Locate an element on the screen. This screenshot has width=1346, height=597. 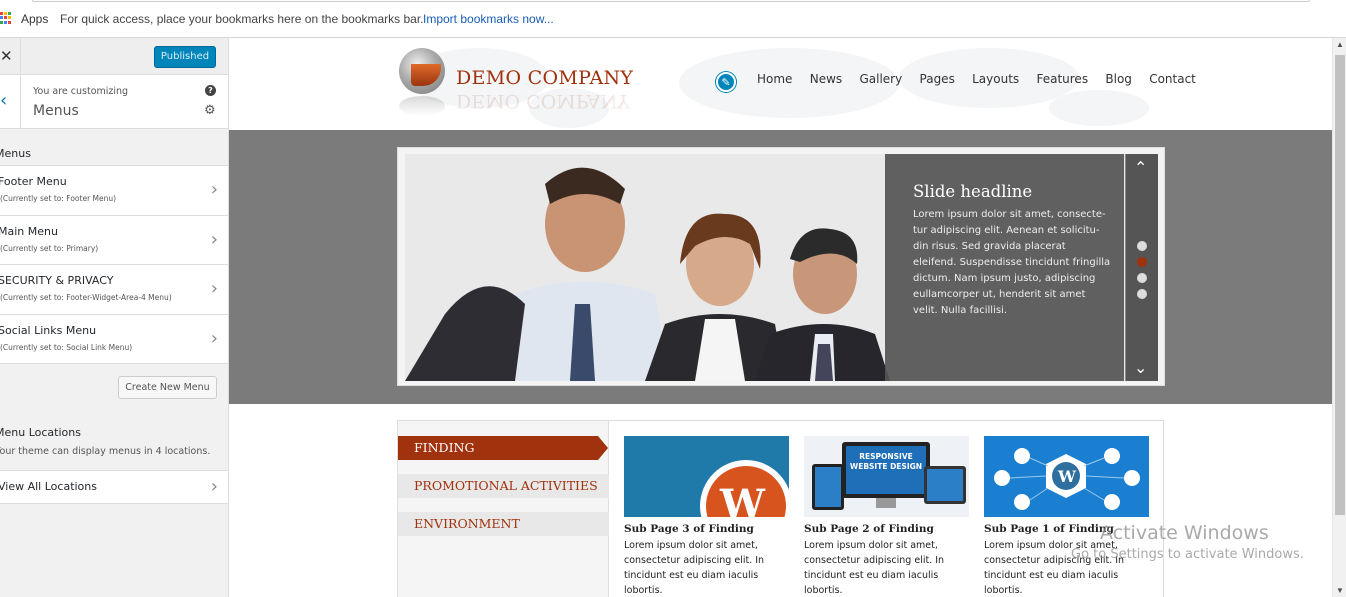
close-icon: ✕ is located at coordinates (10, 56).